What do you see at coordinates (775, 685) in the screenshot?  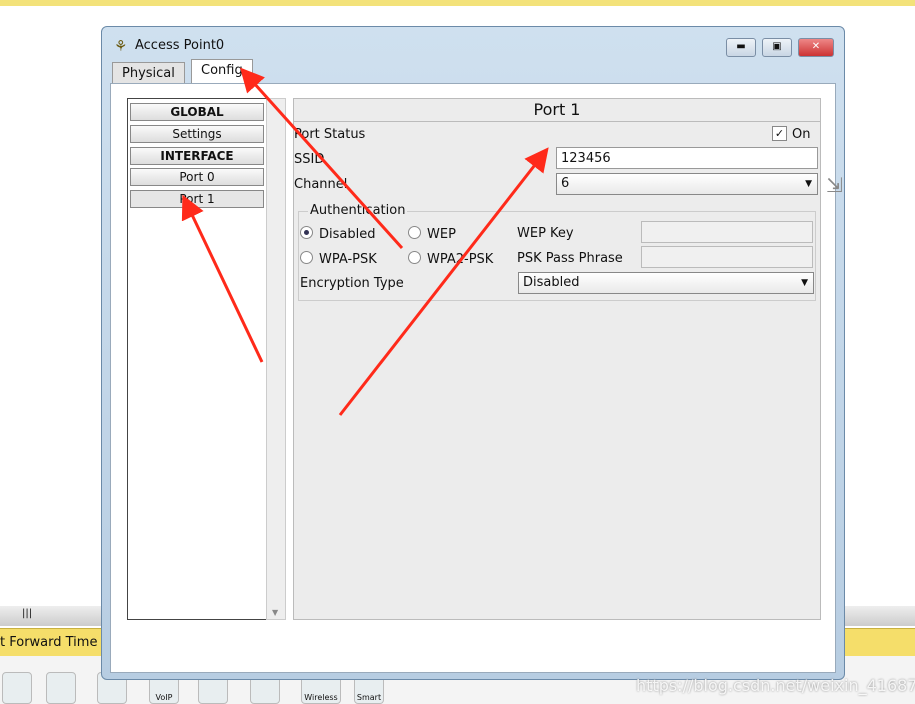 I see `watermark: https://blog.csdn.net/weixin_41687289` at bounding box center [775, 685].